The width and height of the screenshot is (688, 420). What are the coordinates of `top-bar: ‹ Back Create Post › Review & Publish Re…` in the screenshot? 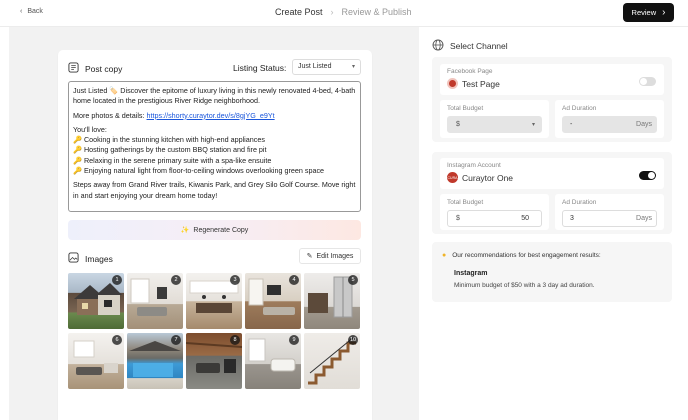 It's located at (344, 13).